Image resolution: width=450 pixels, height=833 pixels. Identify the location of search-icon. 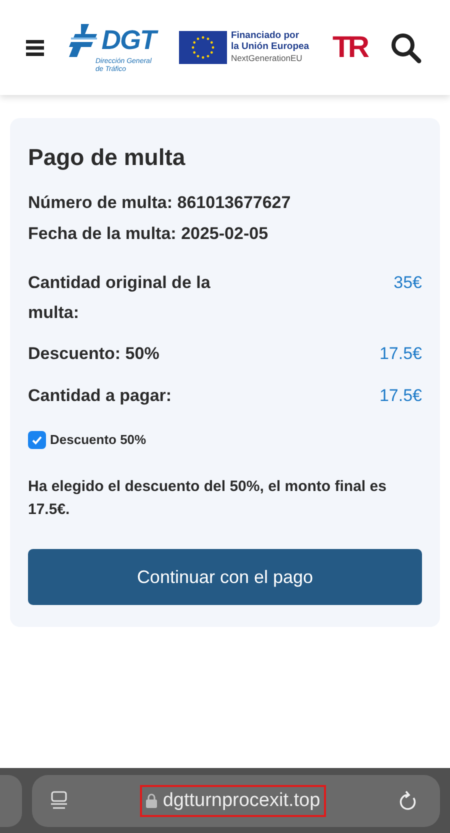
(406, 48).